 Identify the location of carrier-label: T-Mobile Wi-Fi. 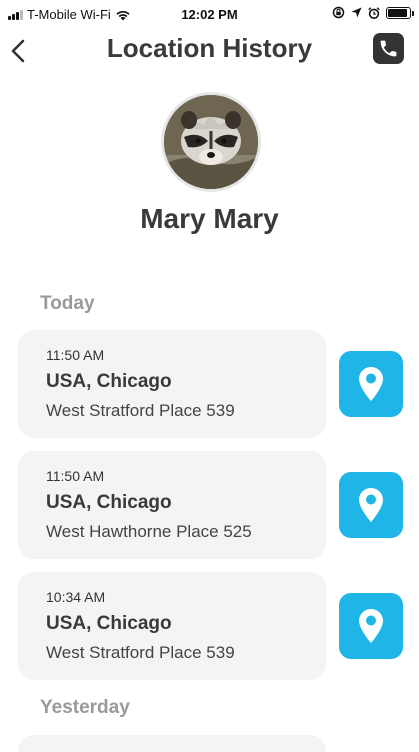
(69, 14).